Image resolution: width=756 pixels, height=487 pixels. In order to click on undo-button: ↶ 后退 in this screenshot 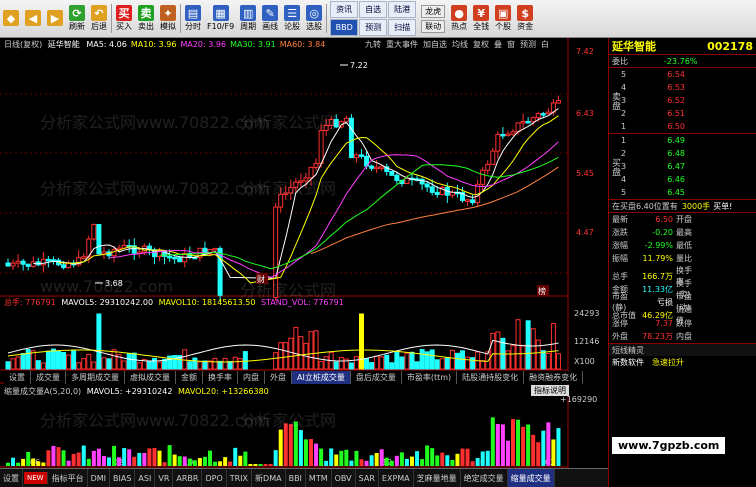, I will do `click(99, 18)`.